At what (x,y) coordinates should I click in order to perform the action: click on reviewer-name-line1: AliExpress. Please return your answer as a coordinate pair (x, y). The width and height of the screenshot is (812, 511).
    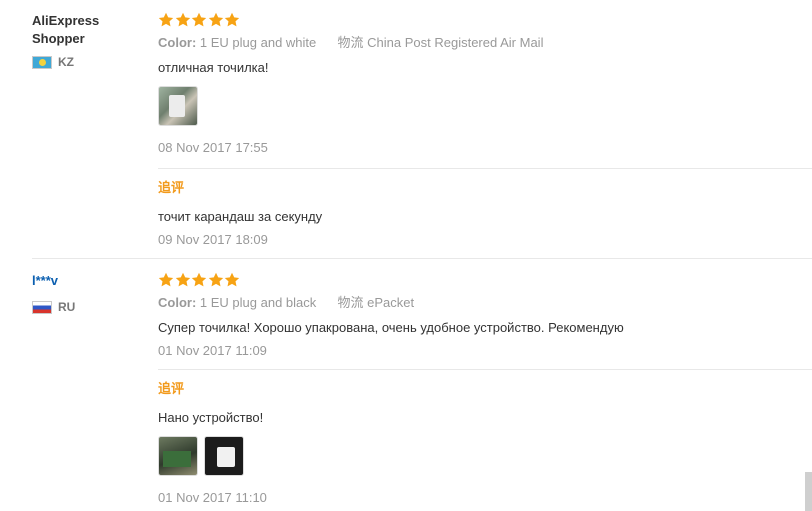
    Looking at the image, I should click on (66, 20).